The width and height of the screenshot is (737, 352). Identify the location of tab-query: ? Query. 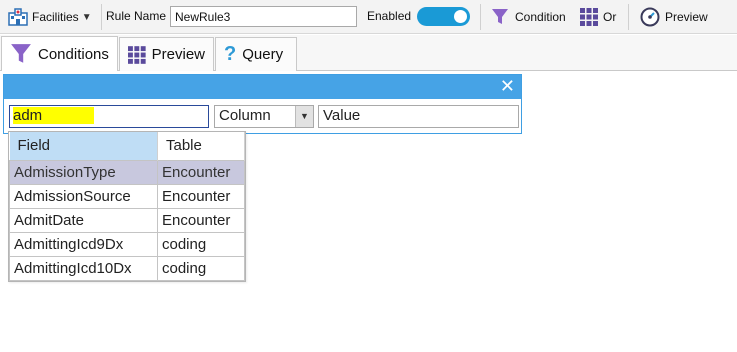
(256, 54).